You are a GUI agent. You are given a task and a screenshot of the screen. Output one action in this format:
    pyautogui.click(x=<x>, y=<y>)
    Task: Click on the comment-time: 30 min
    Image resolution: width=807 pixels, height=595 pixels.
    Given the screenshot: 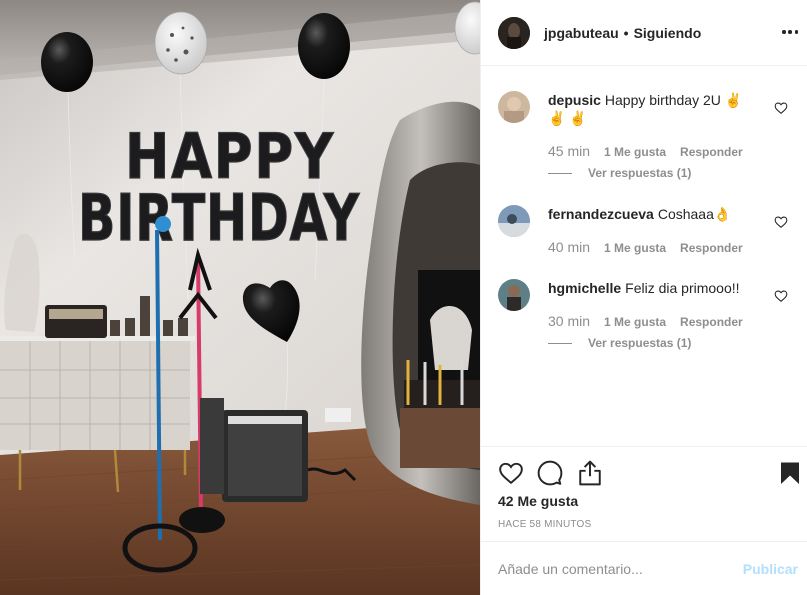 What is the action you would take?
    pyautogui.click(x=569, y=321)
    